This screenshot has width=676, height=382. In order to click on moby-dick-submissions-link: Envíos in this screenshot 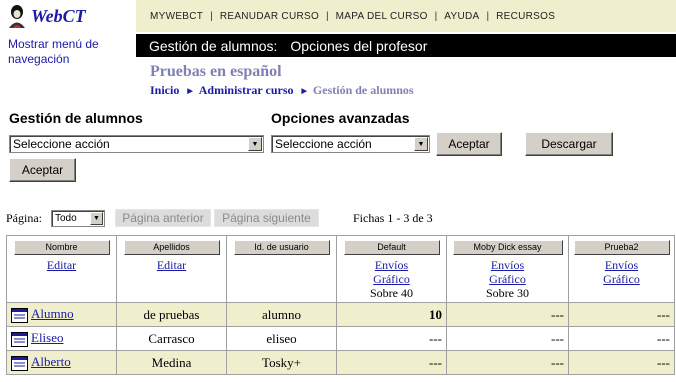, I will do `click(507, 265)`.